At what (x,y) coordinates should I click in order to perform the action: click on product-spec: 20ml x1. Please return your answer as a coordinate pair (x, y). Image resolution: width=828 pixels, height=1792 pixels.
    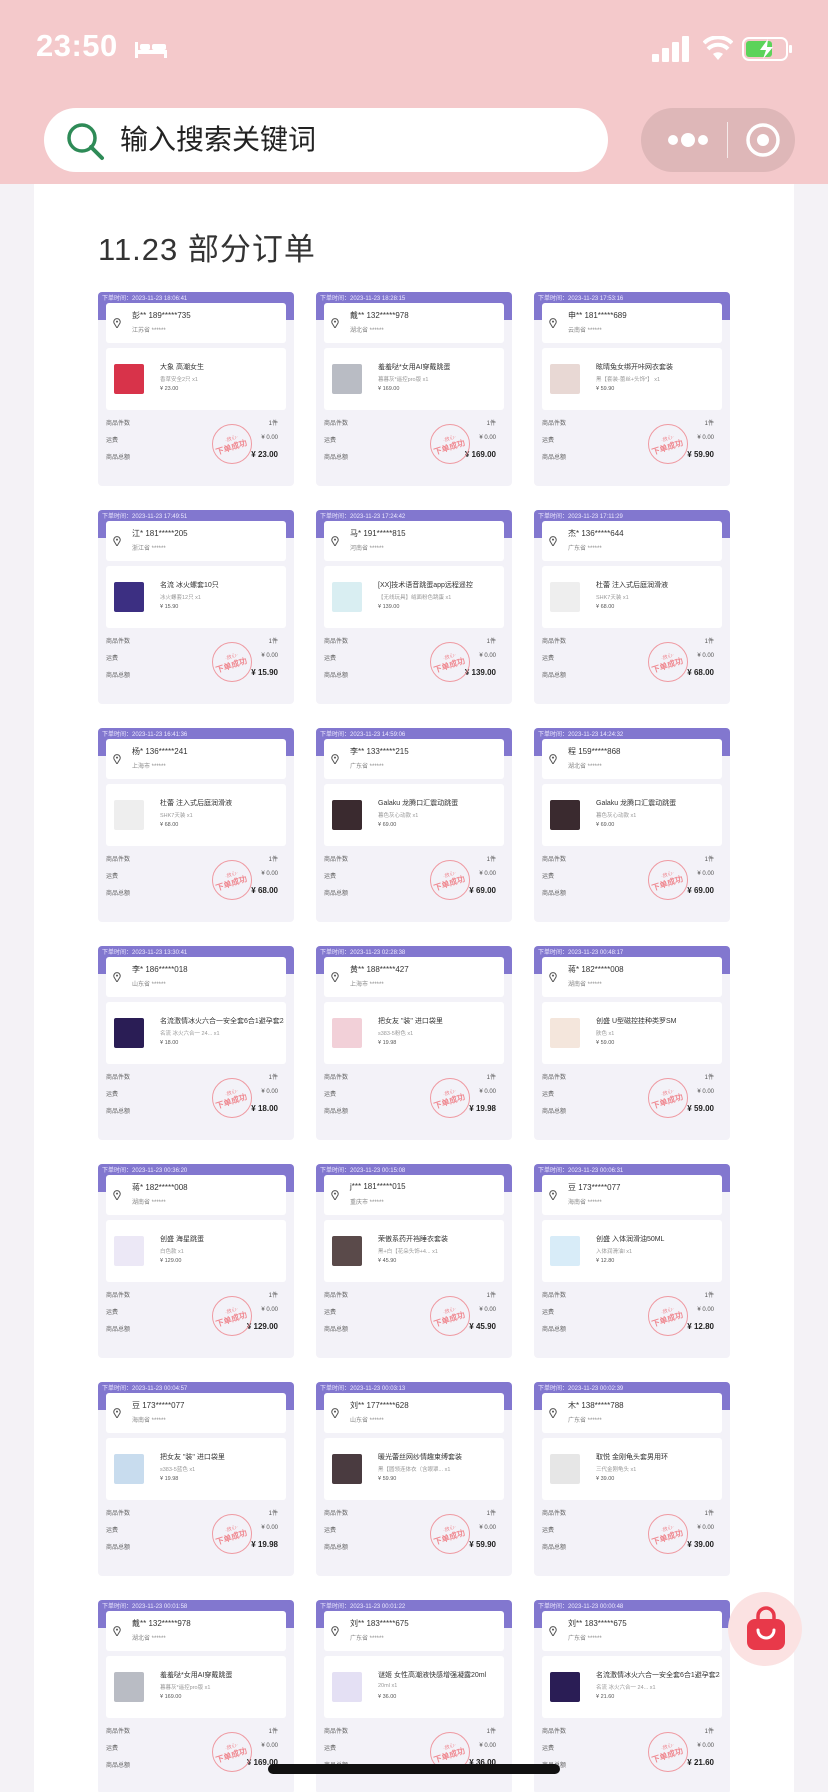
    Looking at the image, I should click on (388, 1686).